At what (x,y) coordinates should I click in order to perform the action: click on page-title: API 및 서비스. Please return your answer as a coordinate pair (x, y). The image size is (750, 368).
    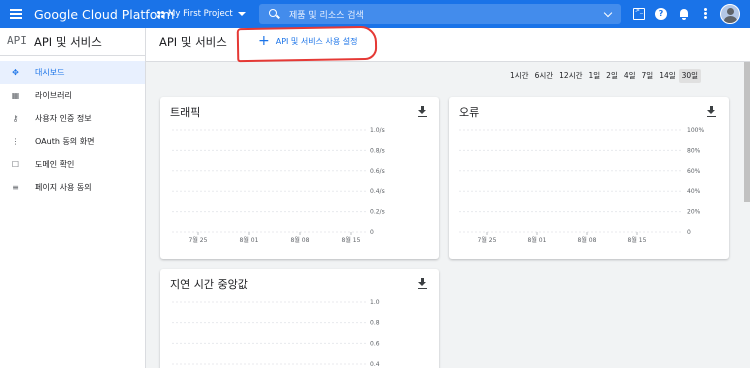
    Looking at the image, I should click on (193, 42).